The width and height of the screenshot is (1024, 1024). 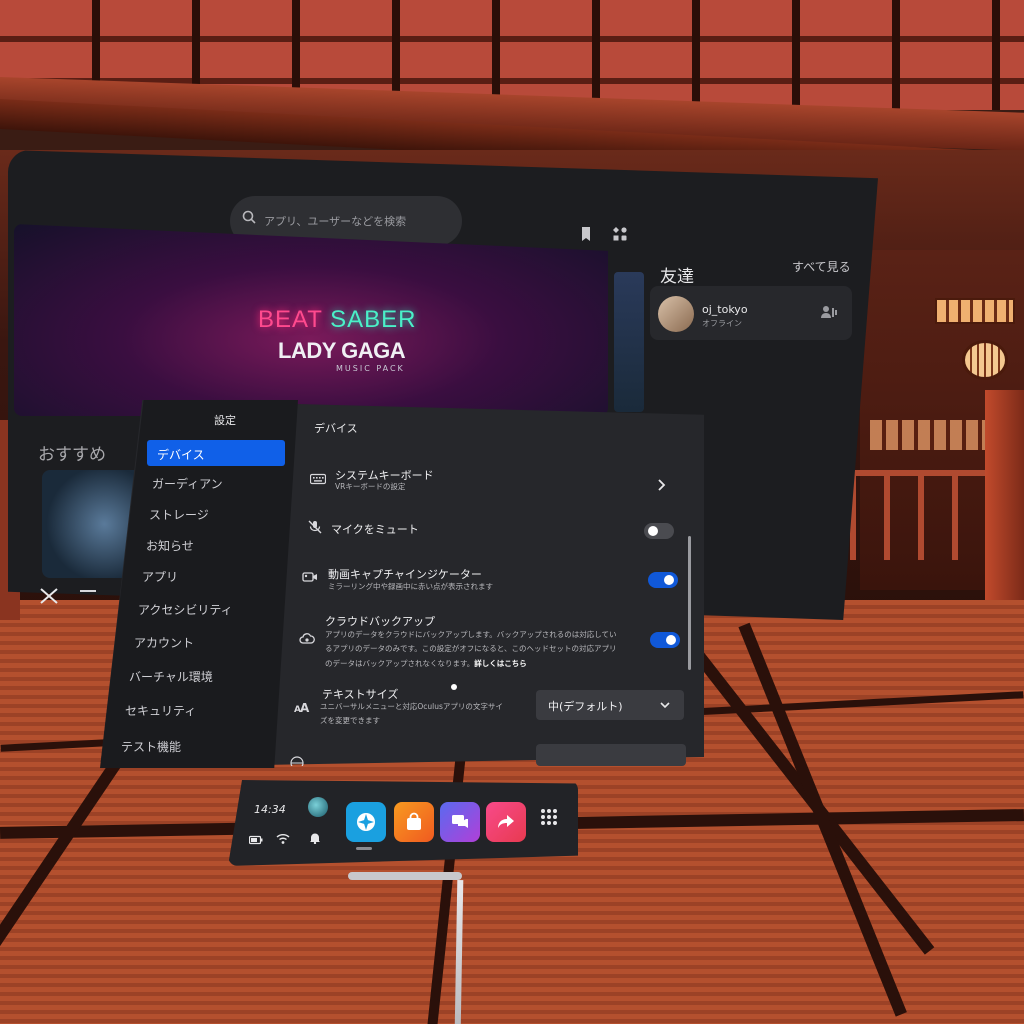 I want to click on sidebar-item-storage: ストレージ, so click(x=179, y=514).